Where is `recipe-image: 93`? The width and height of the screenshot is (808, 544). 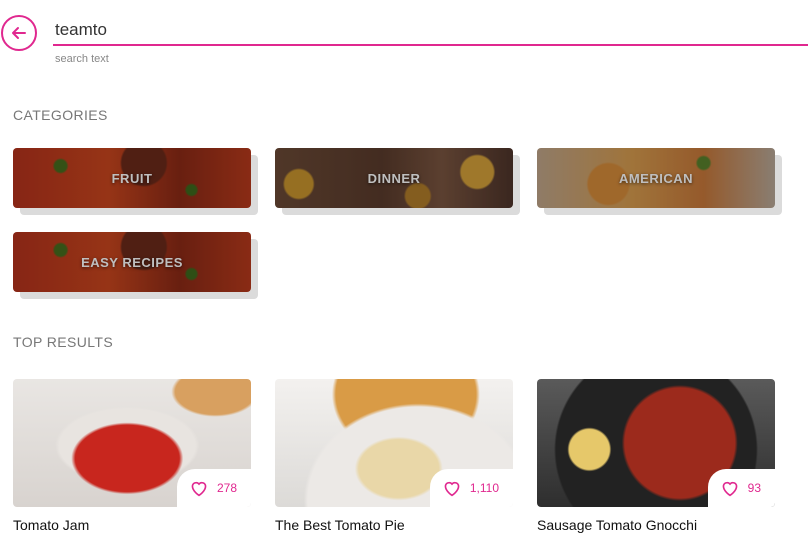 recipe-image: 93 is located at coordinates (656, 443).